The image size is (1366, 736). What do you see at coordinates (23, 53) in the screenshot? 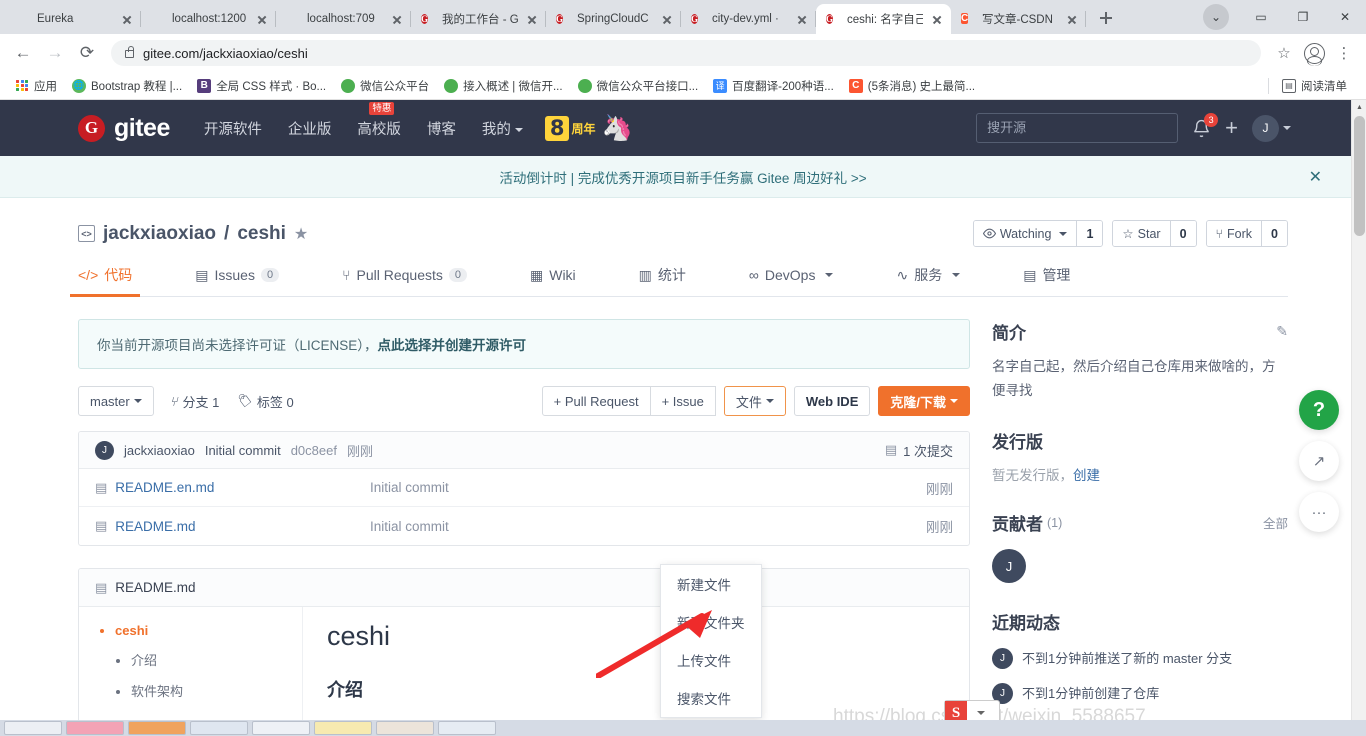
I see `back-icon: ←` at bounding box center [23, 53].